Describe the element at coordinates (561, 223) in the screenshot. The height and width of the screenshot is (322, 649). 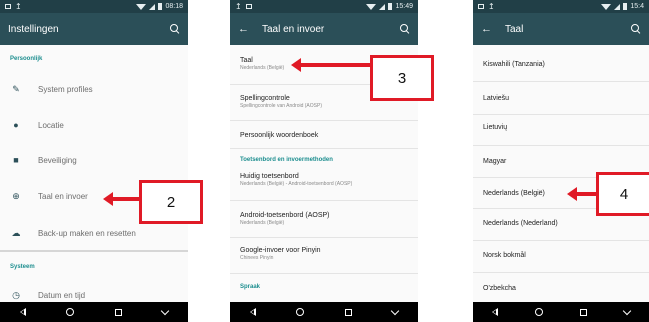
I see `language-option: Nederlands (Nederland)` at that location.